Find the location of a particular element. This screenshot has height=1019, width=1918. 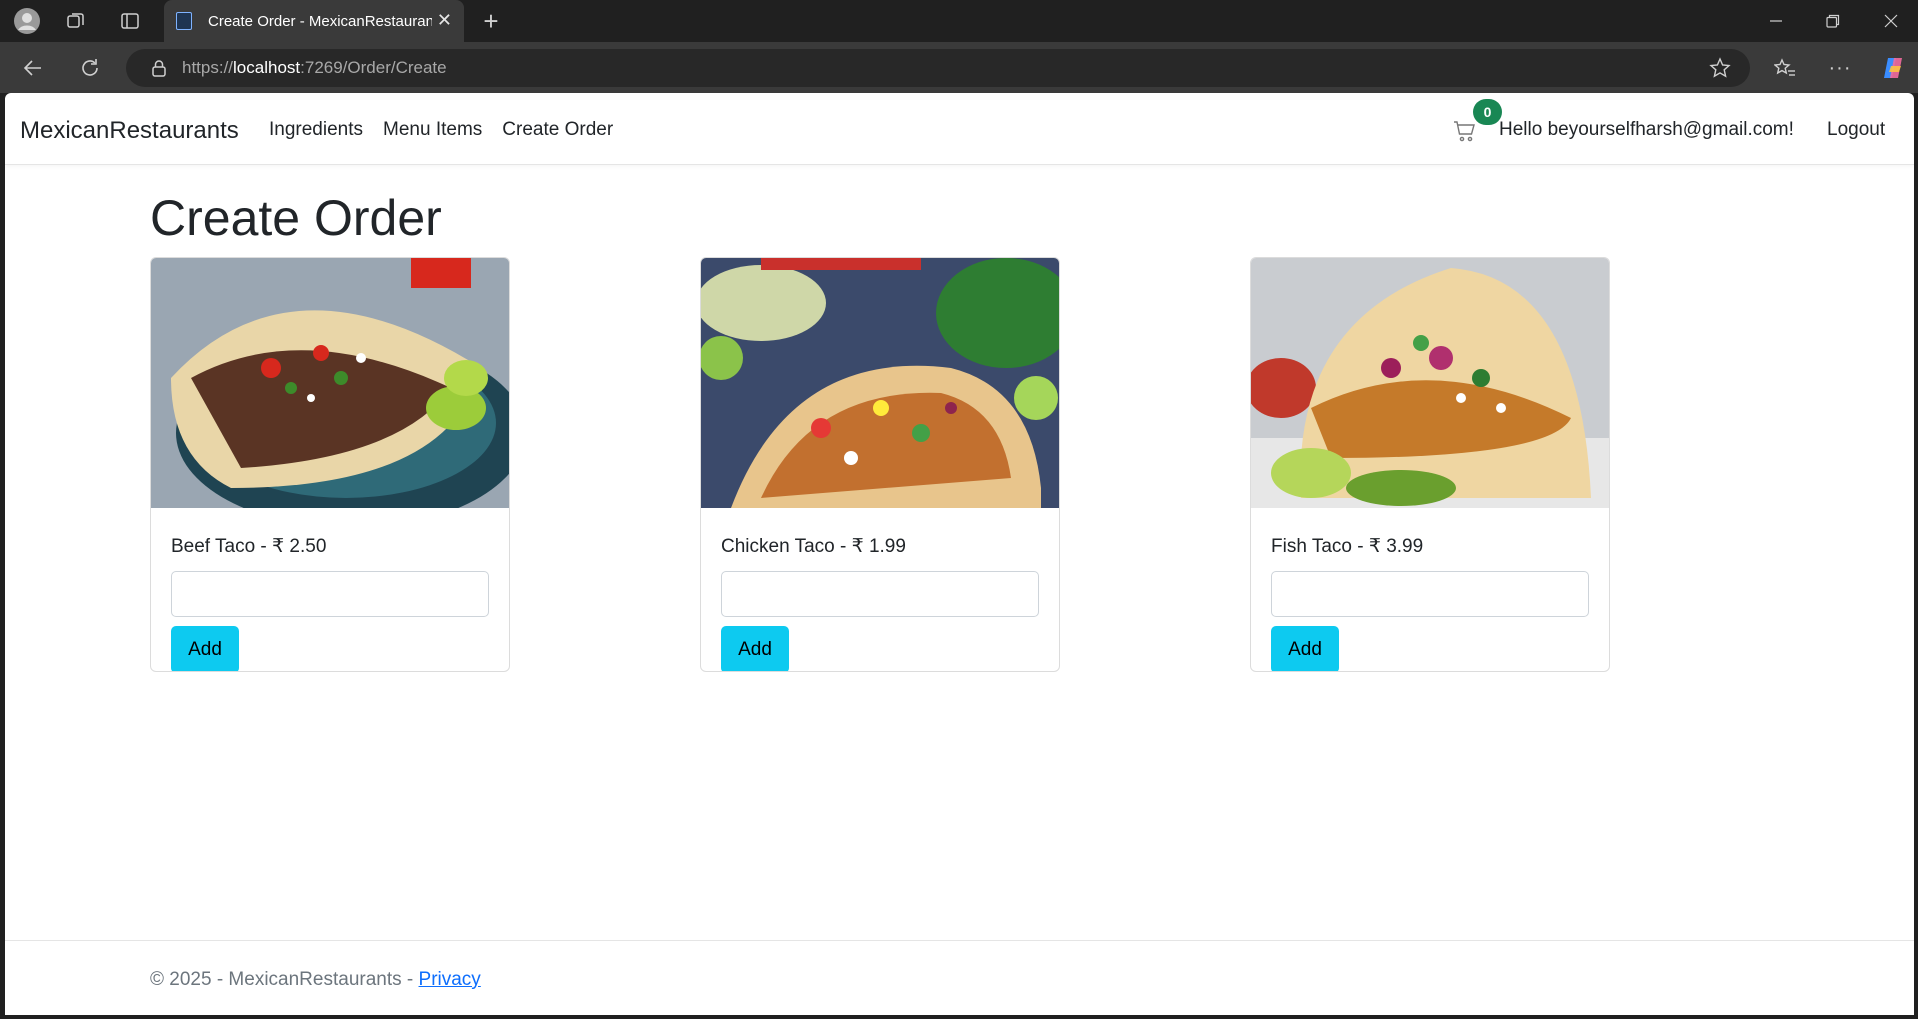

close-window-icon is located at coordinates (1891, 21).